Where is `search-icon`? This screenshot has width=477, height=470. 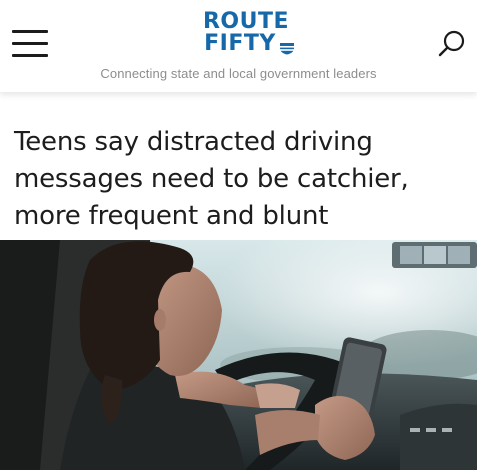 search-icon is located at coordinates (452, 44).